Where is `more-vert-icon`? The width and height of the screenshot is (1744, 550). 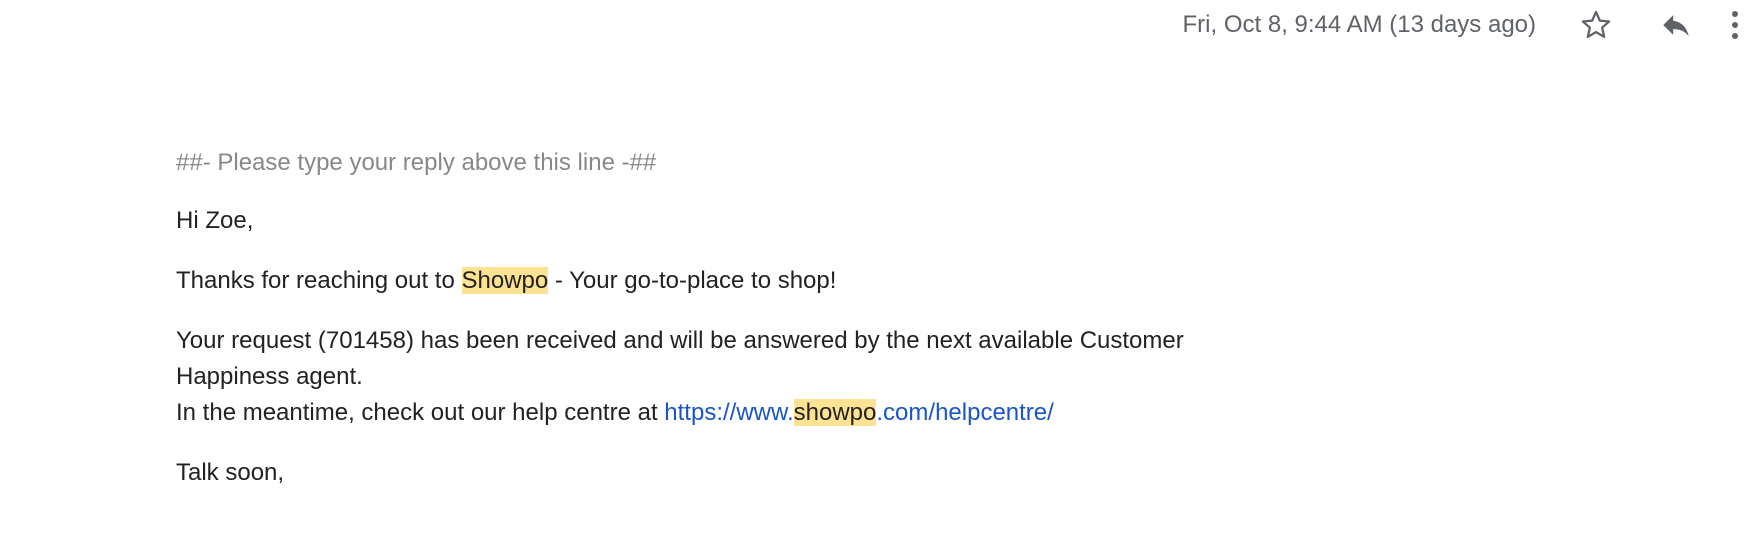 more-vert-icon is located at coordinates (1735, 25).